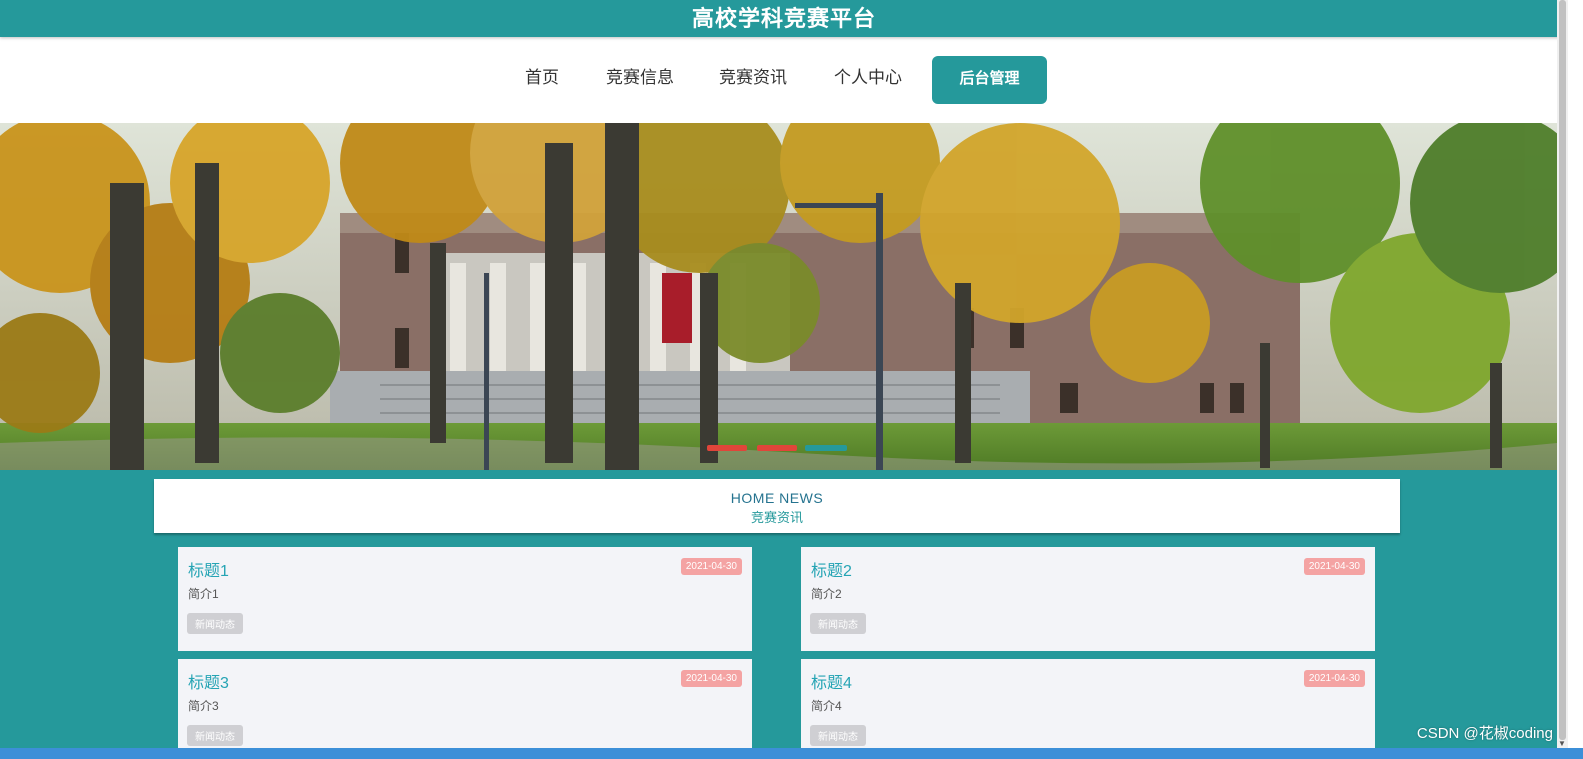  I want to click on nav-item-competition-news: 竞赛资讯, so click(753, 80).